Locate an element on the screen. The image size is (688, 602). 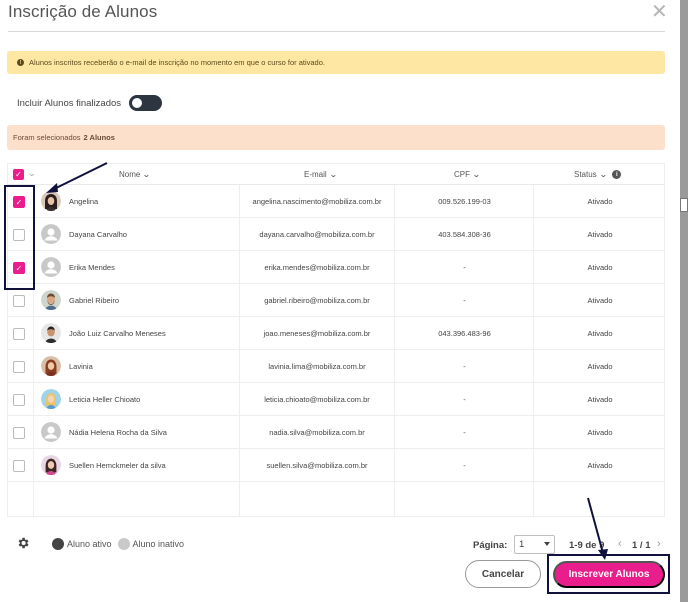
student-email: dayana.carvalho@mobiliza.com.br is located at coordinates (317, 234).